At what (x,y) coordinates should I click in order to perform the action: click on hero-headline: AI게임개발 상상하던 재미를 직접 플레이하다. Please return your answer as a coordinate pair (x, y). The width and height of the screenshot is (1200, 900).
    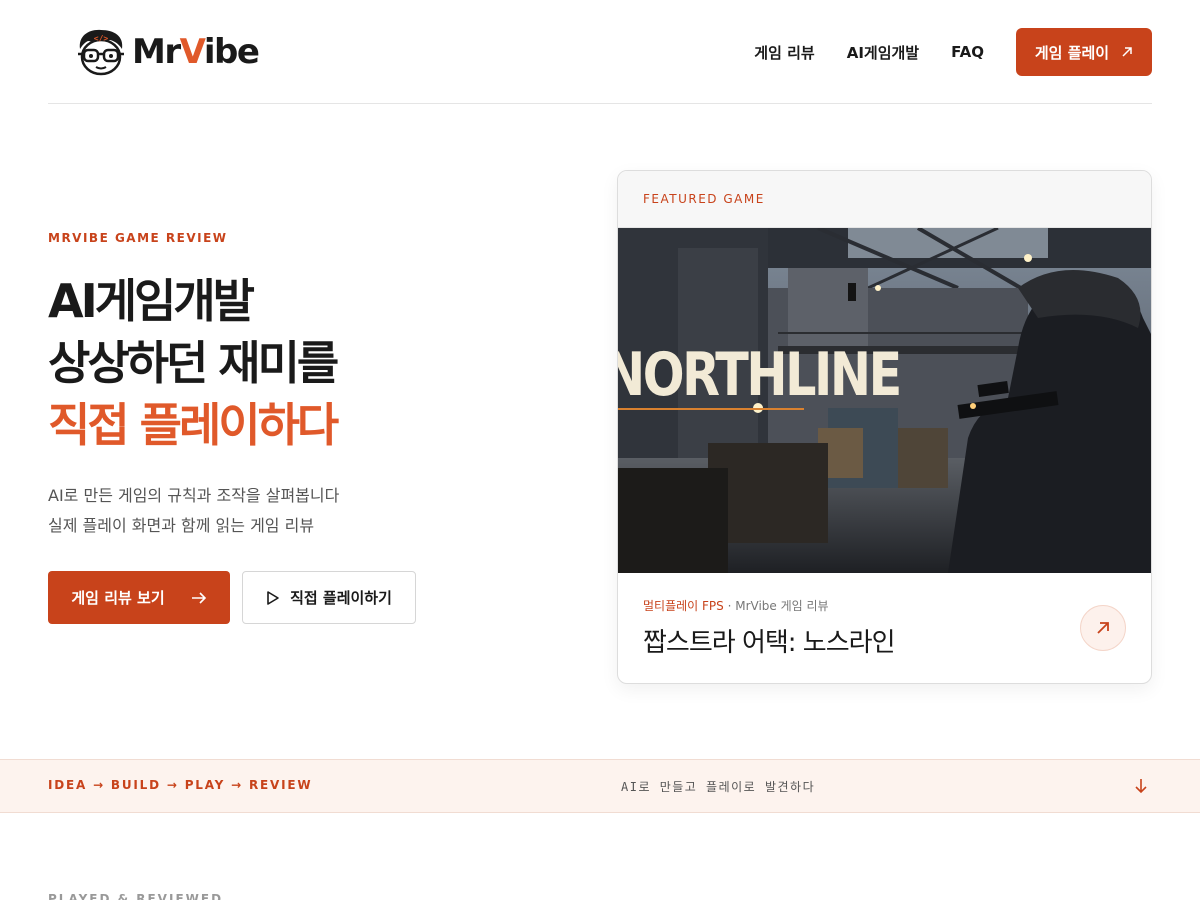
    Looking at the image, I should click on (193, 363).